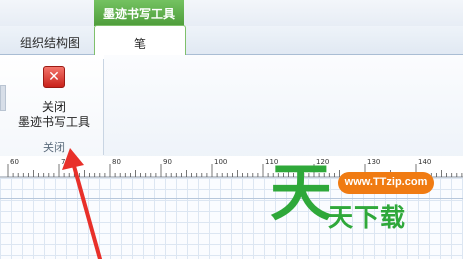 The height and width of the screenshot is (259, 463). Describe the element at coordinates (103, 107) in the screenshot. I see `ribbon-group-separator` at that location.